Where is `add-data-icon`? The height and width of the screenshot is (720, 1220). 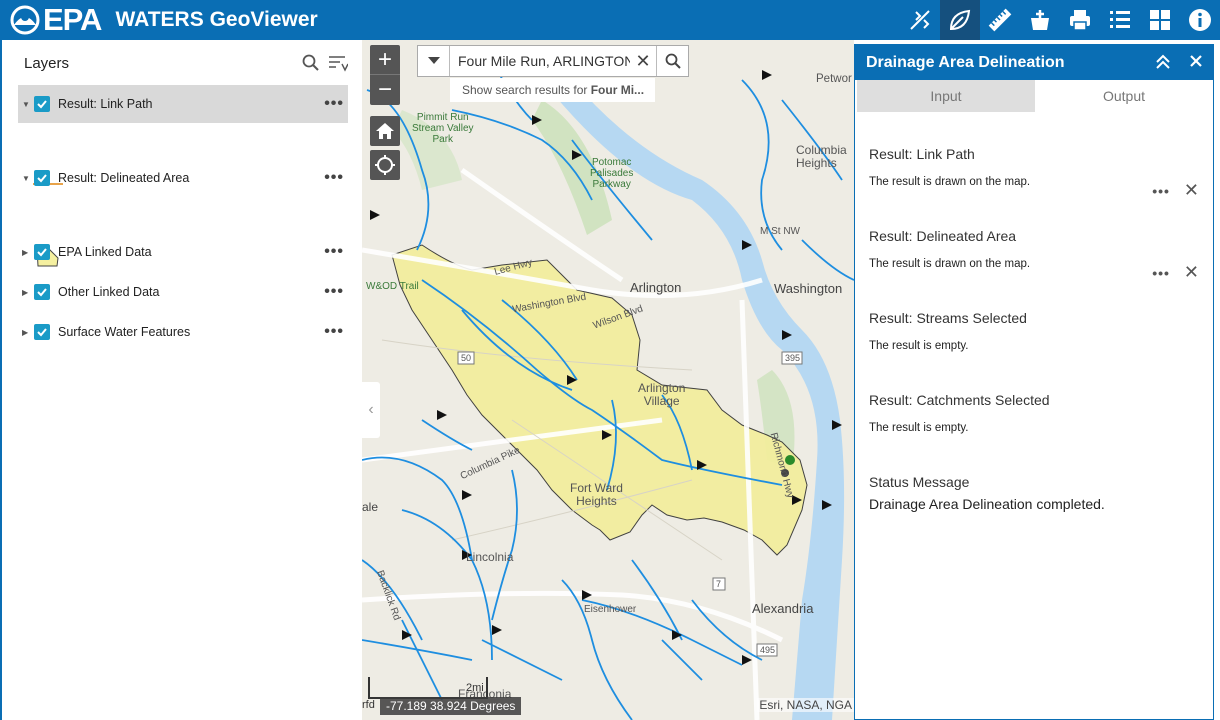
add-data-icon is located at coordinates (1040, 20).